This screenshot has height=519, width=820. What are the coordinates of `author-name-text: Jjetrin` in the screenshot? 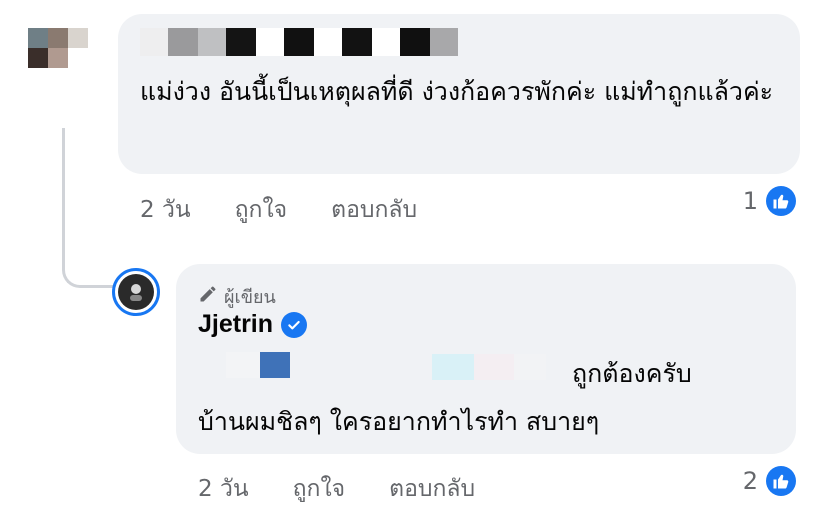 It's located at (235, 324).